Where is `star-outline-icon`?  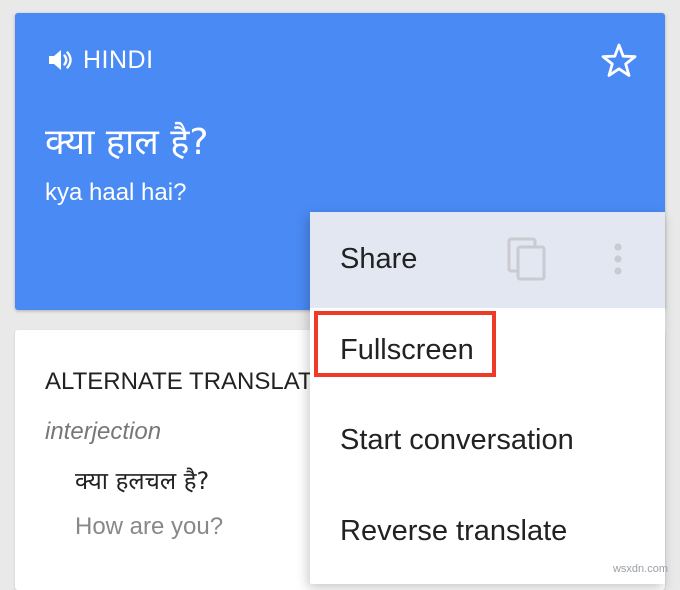 star-outline-icon is located at coordinates (619, 61).